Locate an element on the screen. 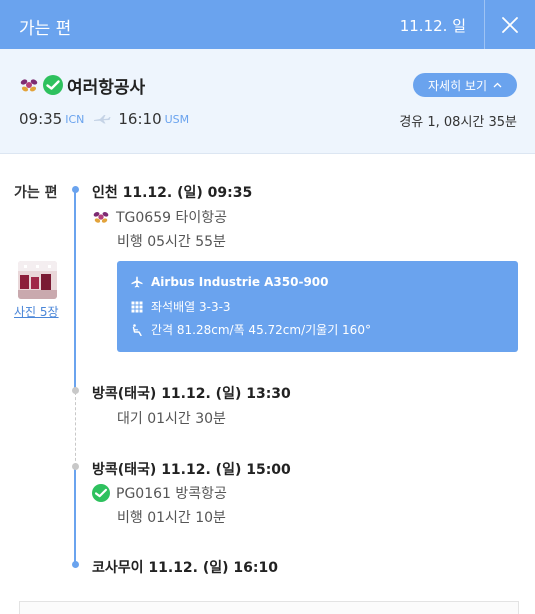  segment-flight: PG0161 방콕항공 is located at coordinates (159, 493).